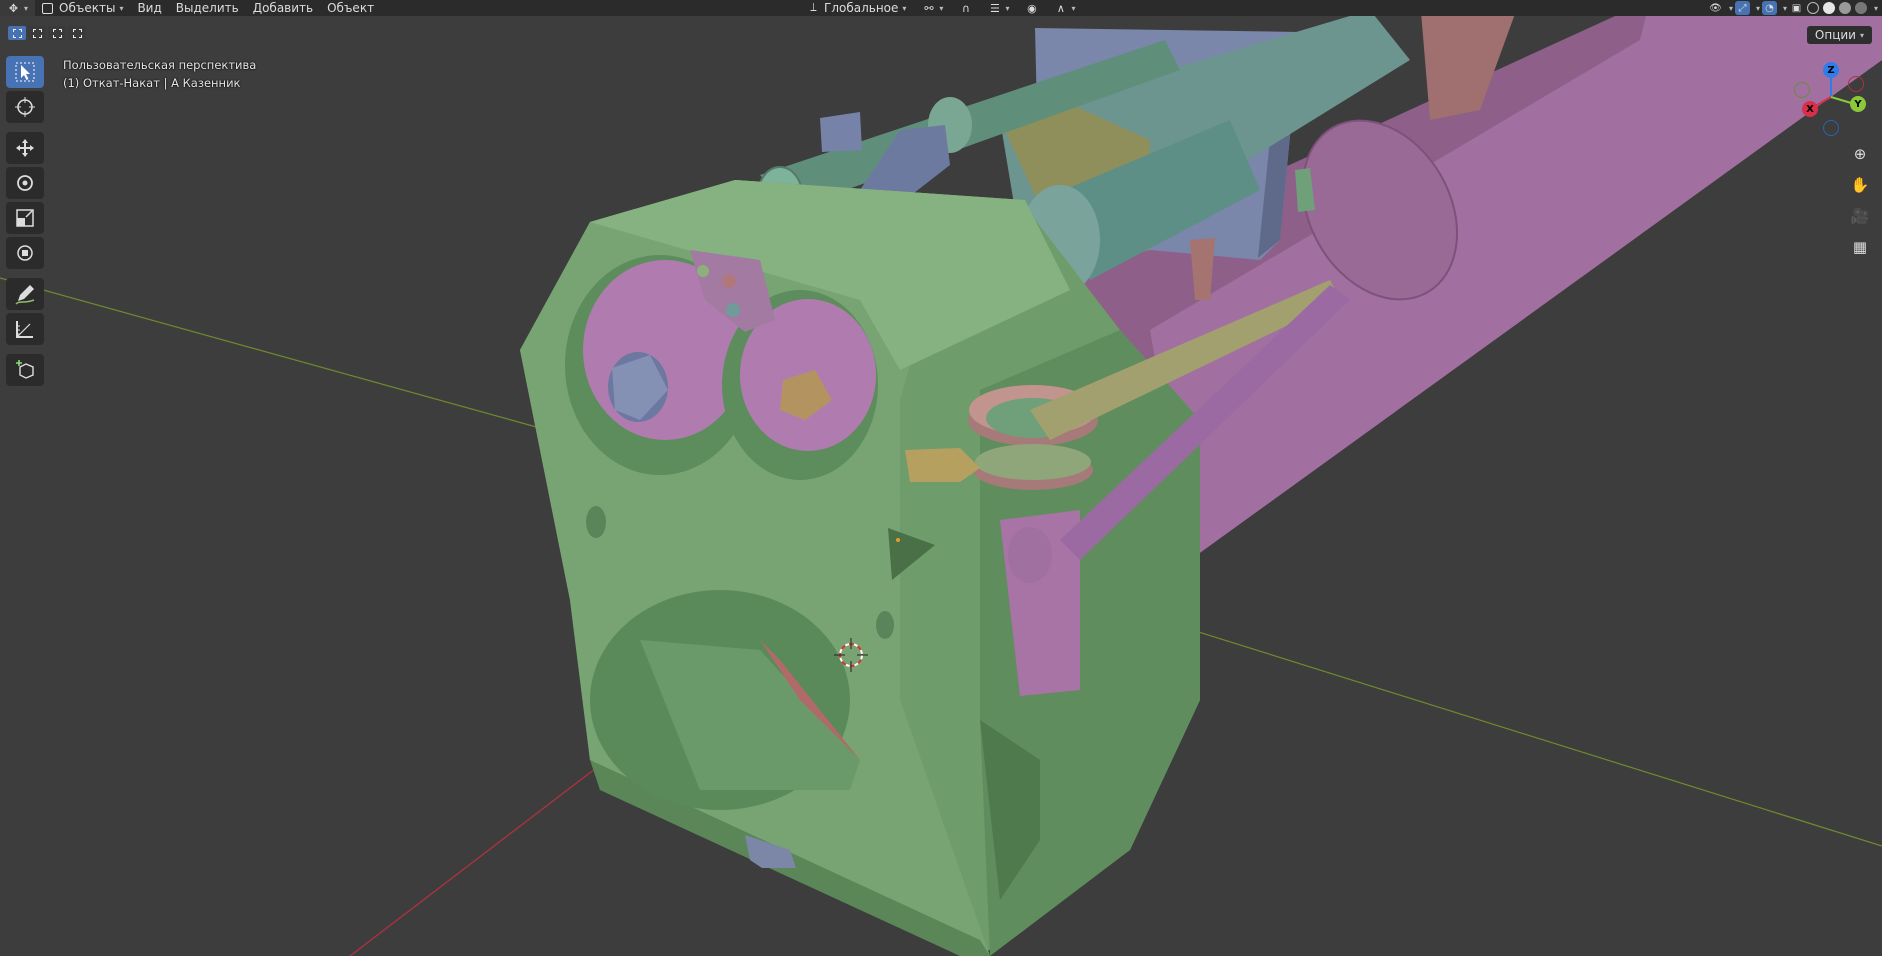 This screenshot has height=956, width=1882. I want to click on z-axis-ball: Z, so click(1831, 70).